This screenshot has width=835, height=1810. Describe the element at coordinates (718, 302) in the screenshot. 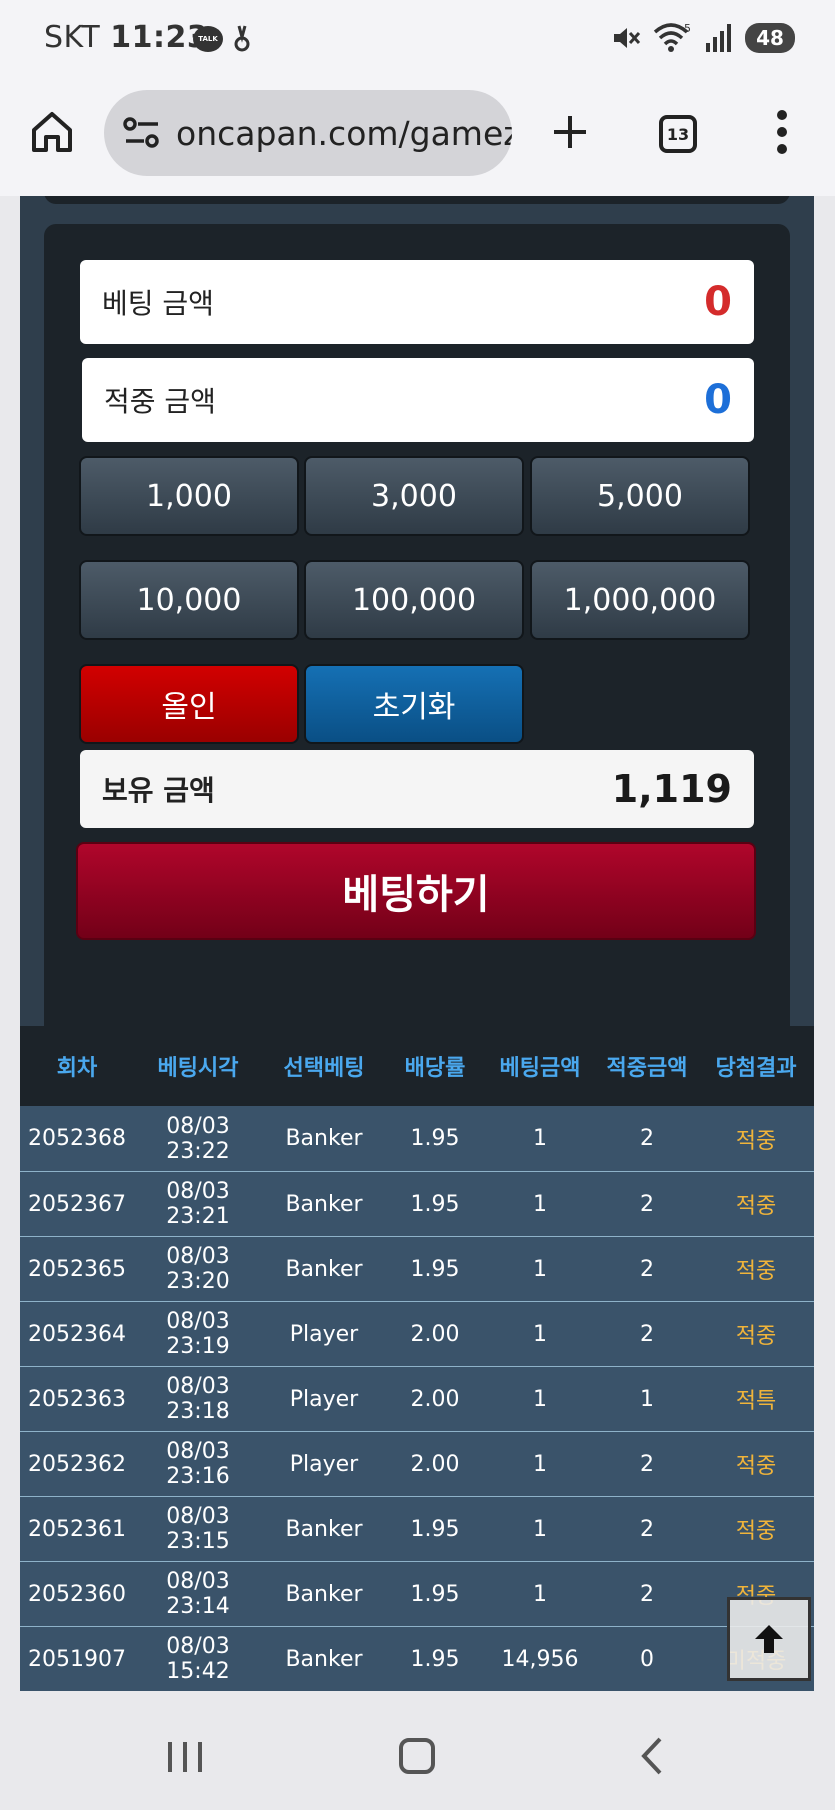

I see `bet-amount-value: 0` at that location.